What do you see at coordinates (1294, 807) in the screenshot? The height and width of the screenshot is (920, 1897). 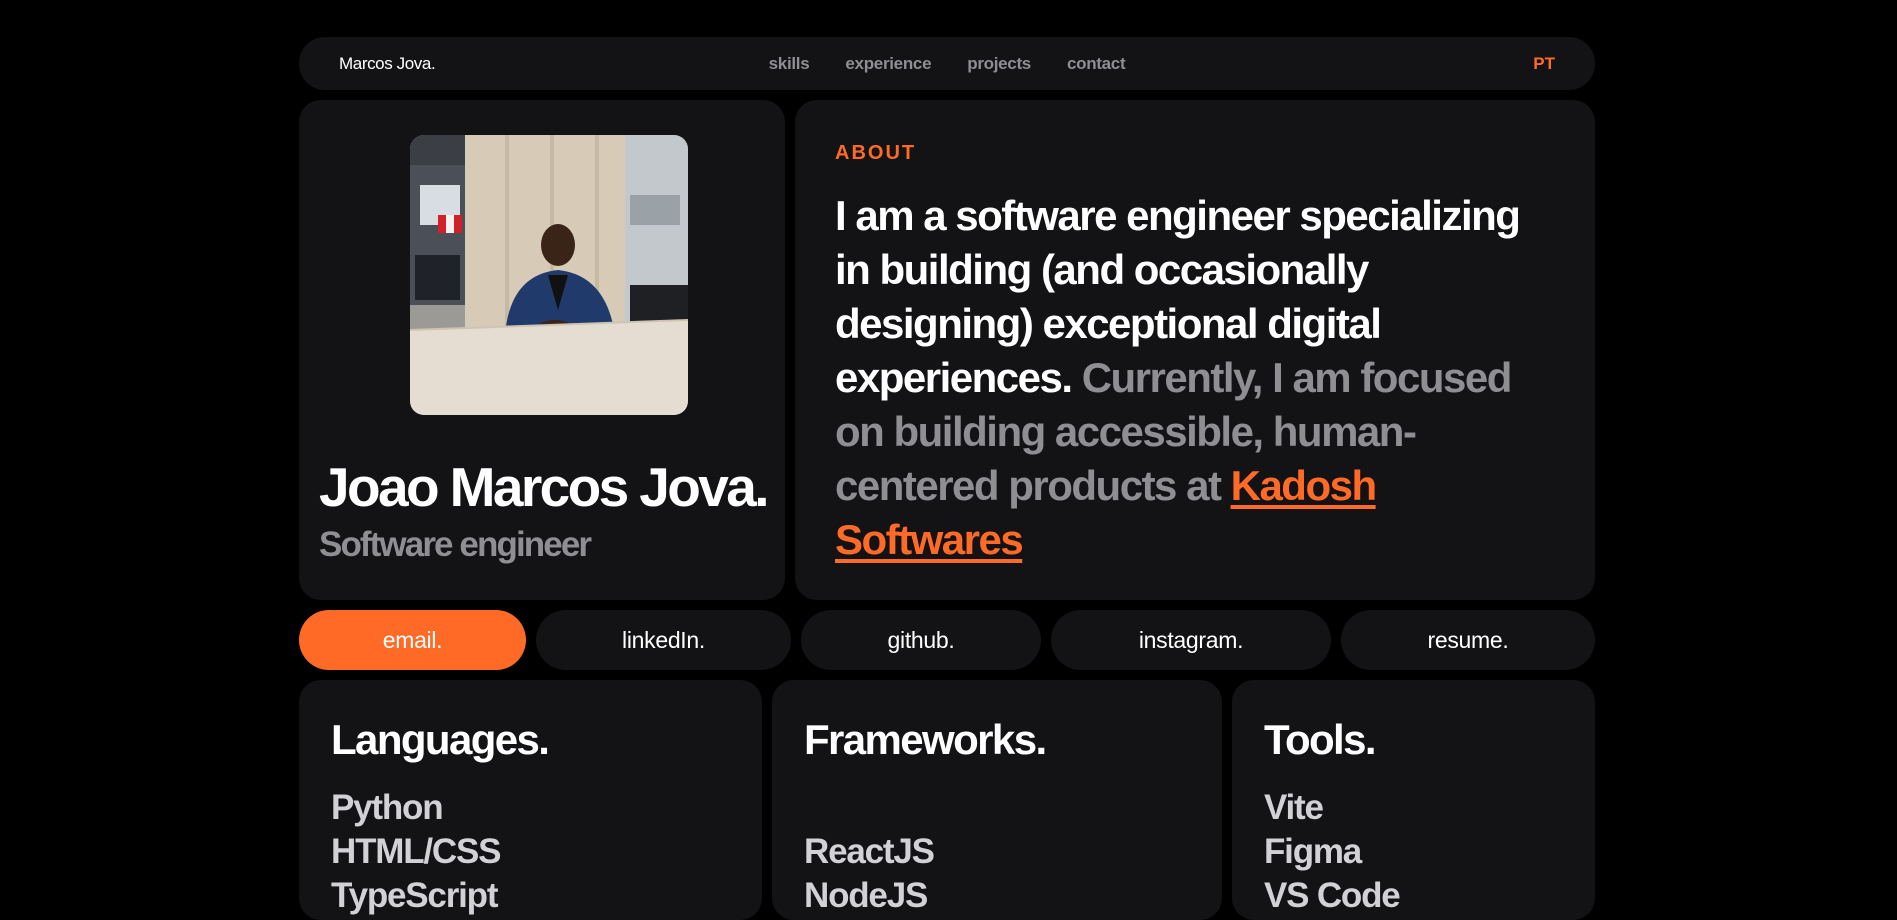 I see `skill-item: Vite` at bounding box center [1294, 807].